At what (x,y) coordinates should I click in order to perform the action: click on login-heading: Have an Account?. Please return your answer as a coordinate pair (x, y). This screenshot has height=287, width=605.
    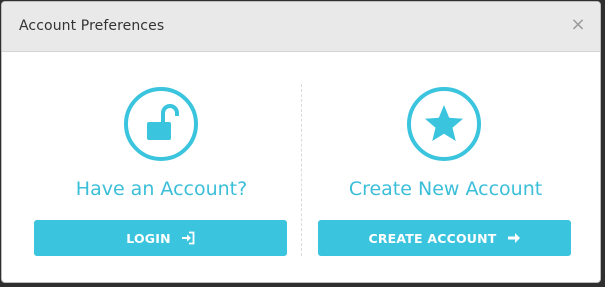
    Looking at the image, I should click on (161, 189).